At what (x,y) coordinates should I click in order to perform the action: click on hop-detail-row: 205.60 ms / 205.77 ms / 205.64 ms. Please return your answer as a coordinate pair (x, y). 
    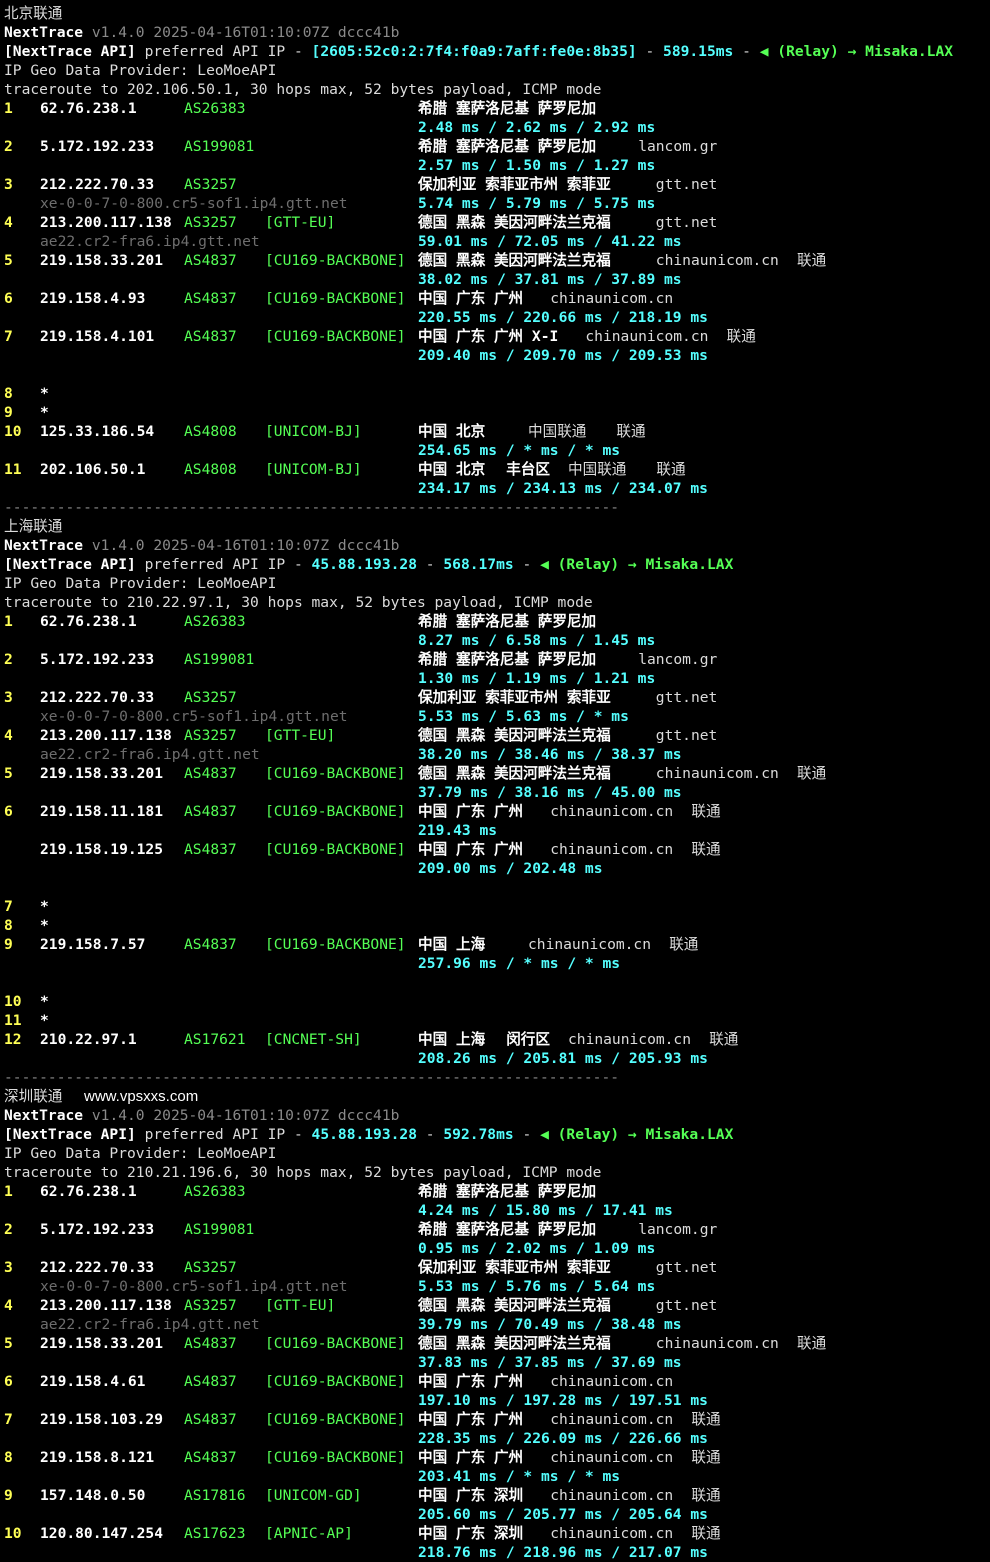
    Looking at the image, I should click on (497, 1514).